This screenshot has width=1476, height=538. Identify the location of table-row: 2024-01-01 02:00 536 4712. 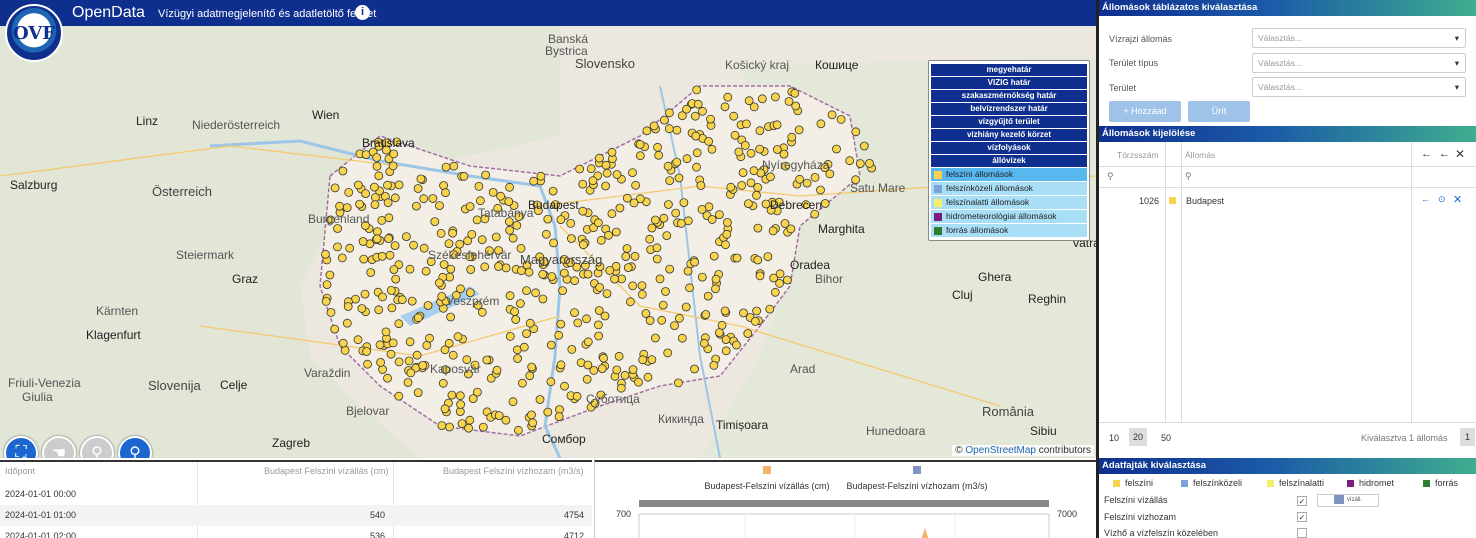
(296, 532).